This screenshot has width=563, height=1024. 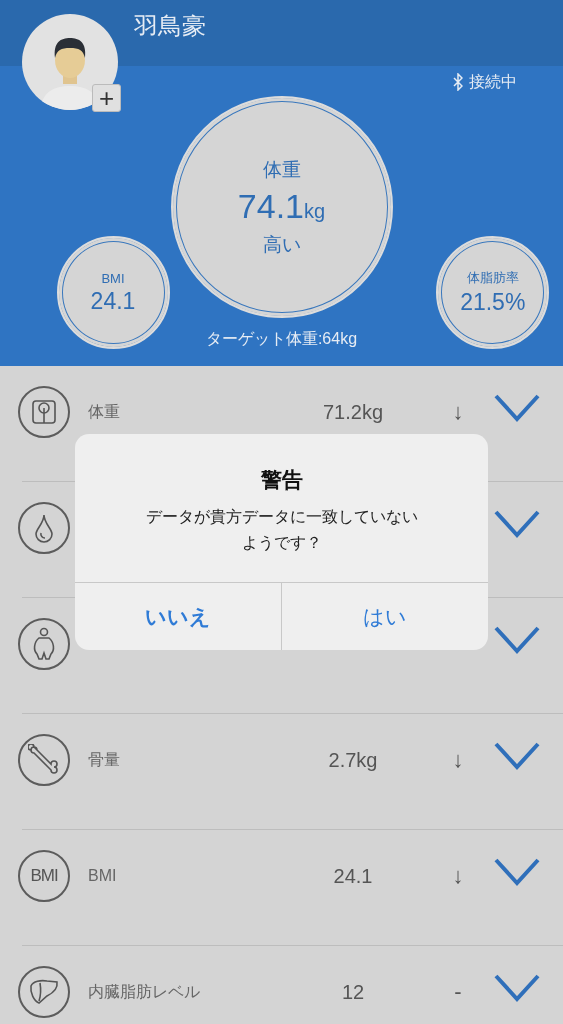 I want to click on connection-status: 接続中, so click(x=493, y=81).